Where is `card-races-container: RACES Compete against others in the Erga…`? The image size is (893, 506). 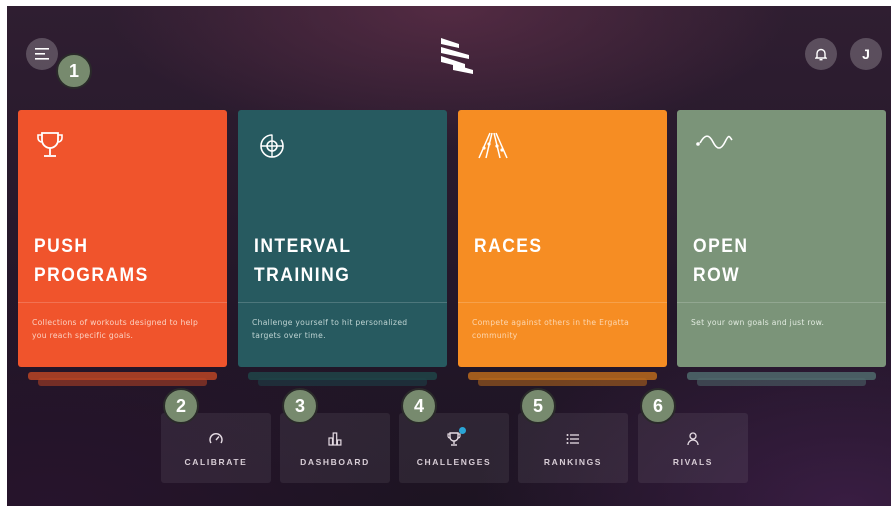
card-races-container: RACES Compete against others in the Erga… is located at coordinates (562, 248).